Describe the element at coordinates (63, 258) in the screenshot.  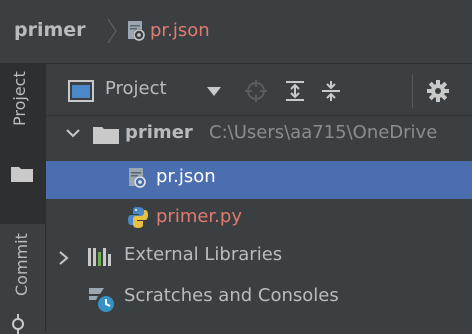
I see `chevron-right-icon` at that location.